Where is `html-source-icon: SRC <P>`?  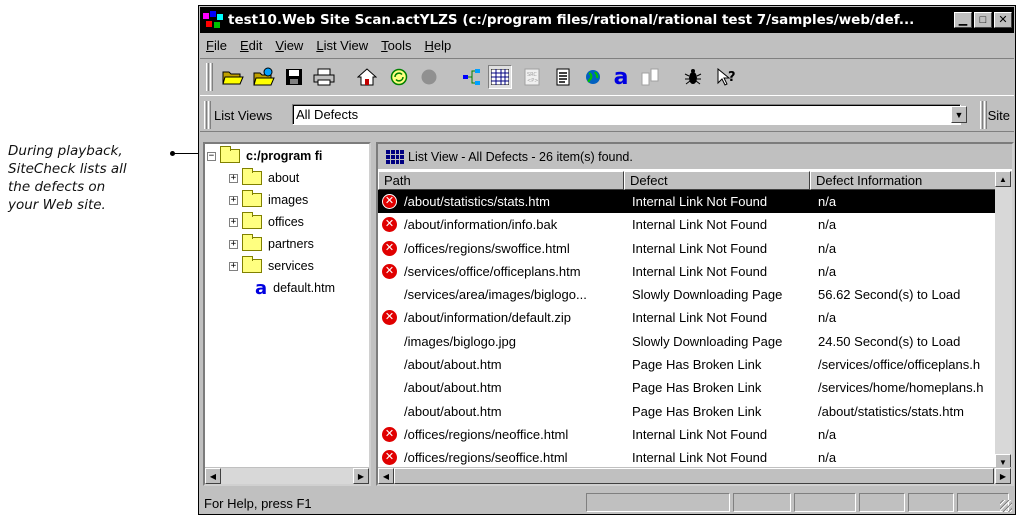 html-source-icon: SRC <P> is located at coordinates (532, 77).